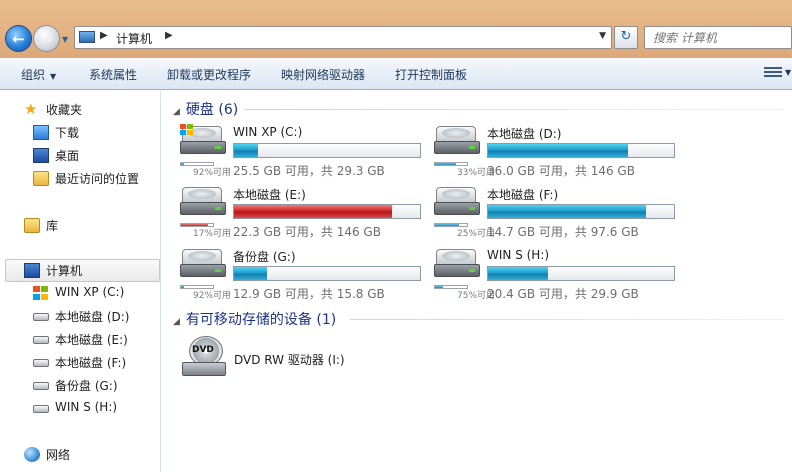 The image size is (792, 472). What do you see at coordinates (309, 294) in the screenshot?
I see `free-space-text: 12.9 GB 可用，共 15.8 GB` at bounding box center [309, 294].